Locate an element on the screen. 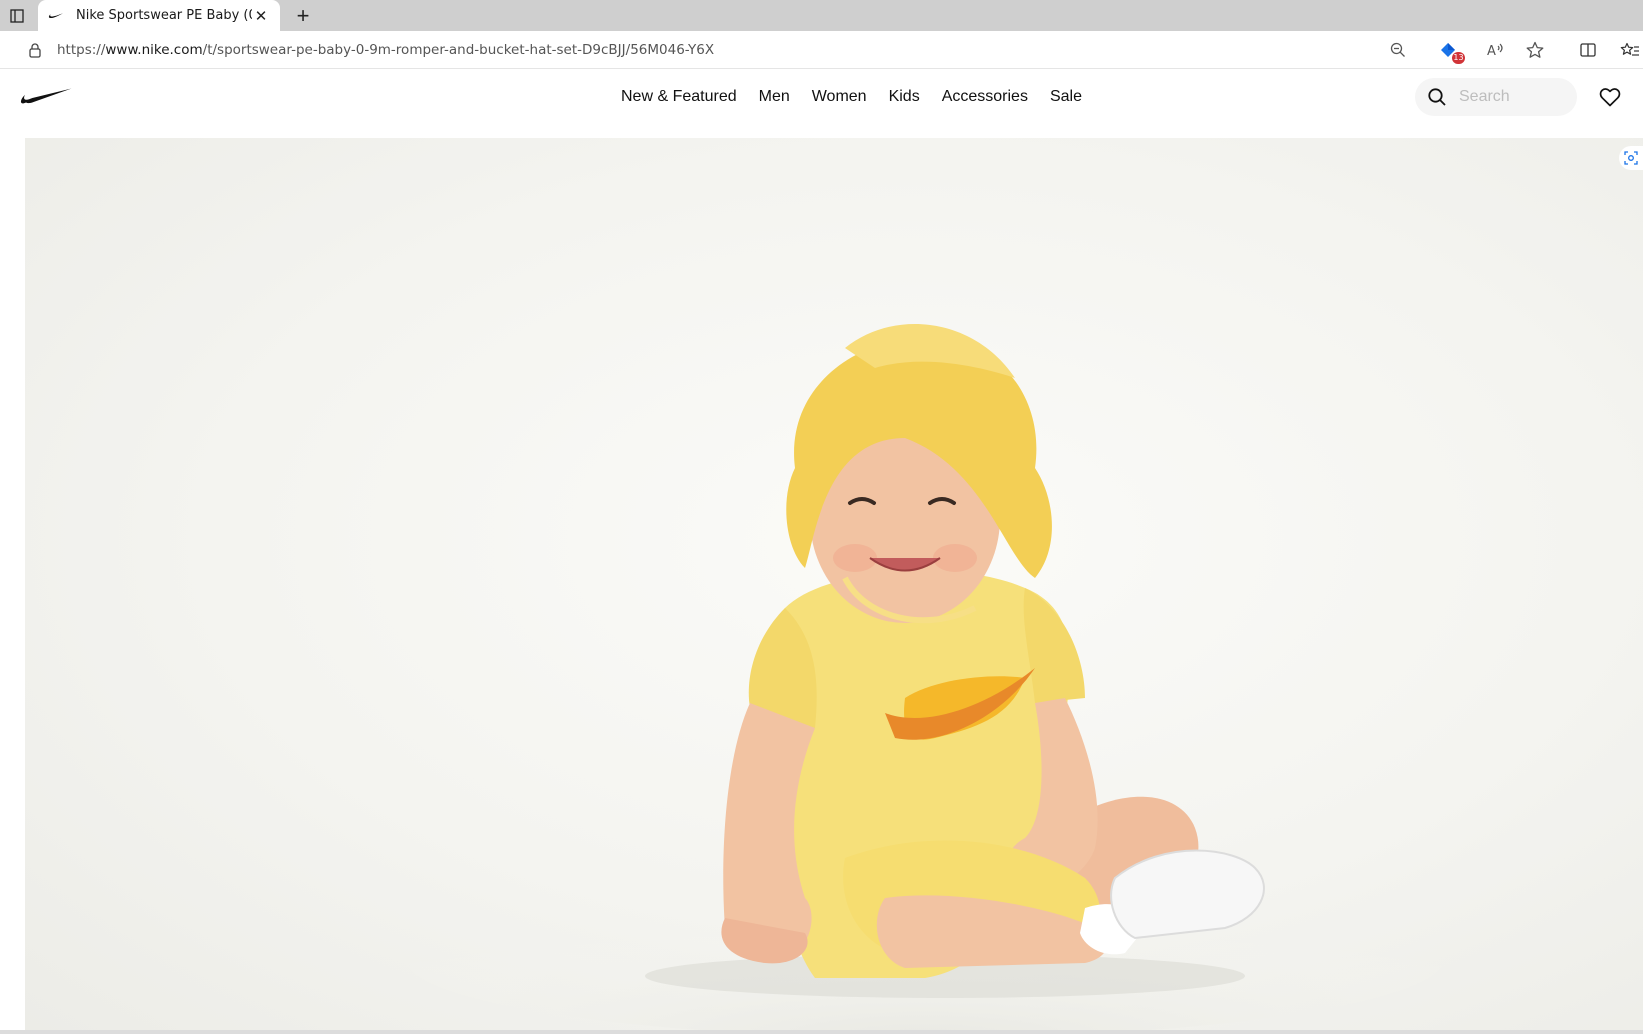 The image size is (1643, 1034). nav-link-sale: Sale is located at coordinates (1066, 97).